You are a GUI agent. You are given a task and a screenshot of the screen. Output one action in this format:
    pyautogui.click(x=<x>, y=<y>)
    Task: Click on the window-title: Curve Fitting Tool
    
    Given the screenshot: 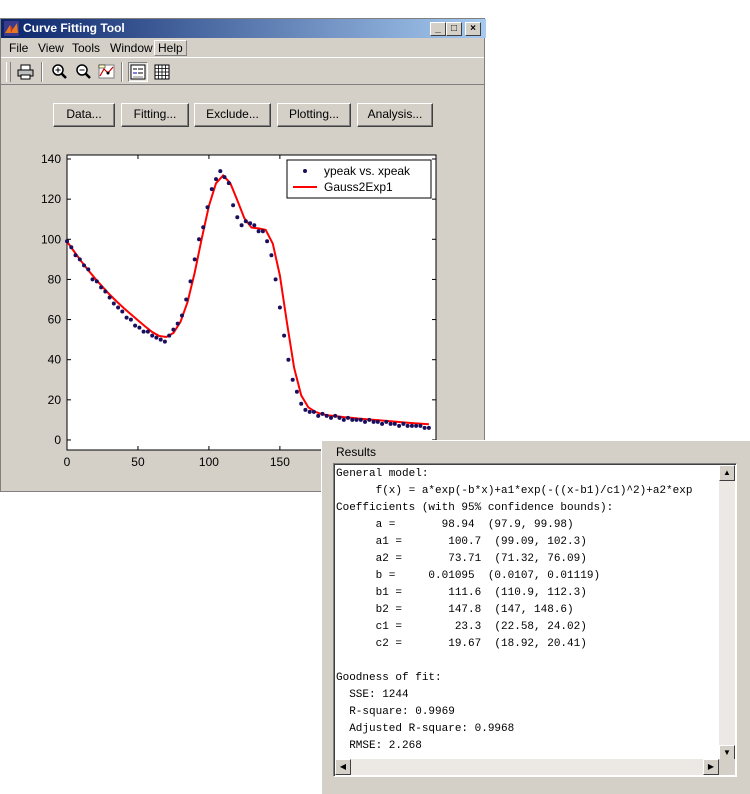 What is the action you would take?
    pyautogui.click(x=74, y=28)
    